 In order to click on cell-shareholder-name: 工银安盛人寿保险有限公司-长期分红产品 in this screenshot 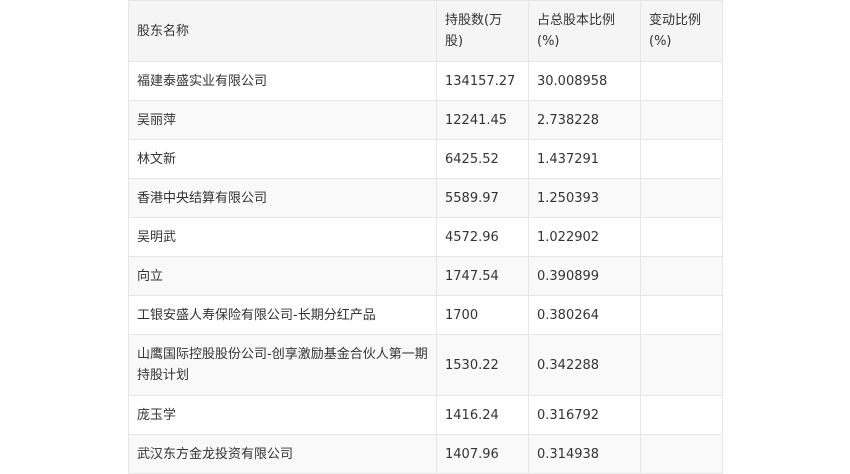, I will do `click(282, 315)`.